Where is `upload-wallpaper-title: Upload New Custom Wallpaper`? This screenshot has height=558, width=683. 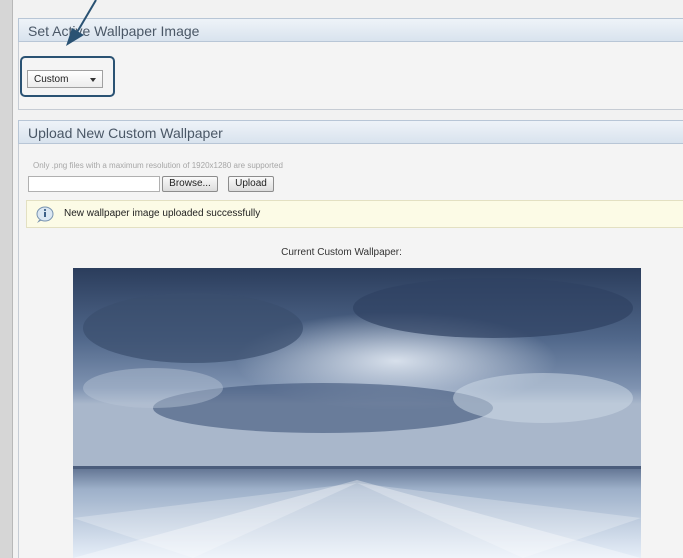
upload-wallpaper-title: Upload New Custom Wallpaper is located at coordinates (125, 133).